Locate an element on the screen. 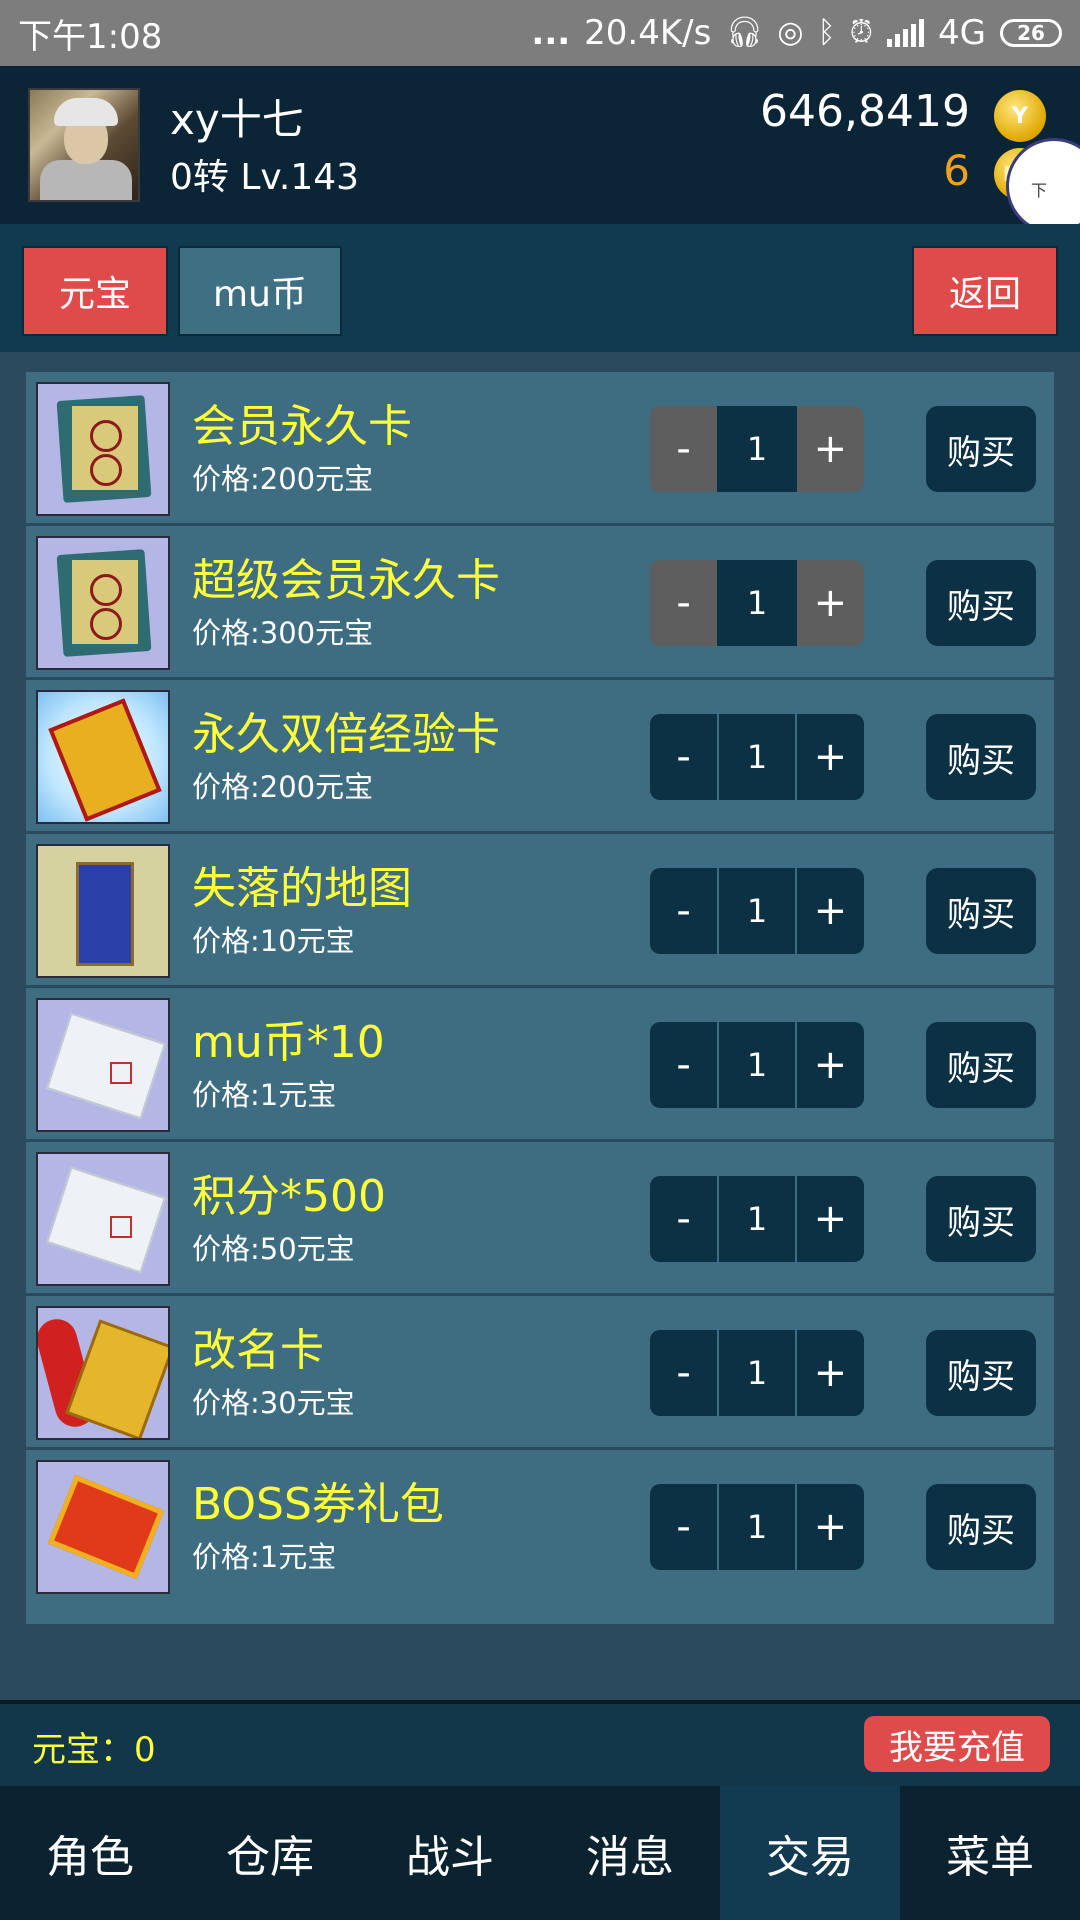  battery-icon: 26 is located at coordinates (1031, 33).